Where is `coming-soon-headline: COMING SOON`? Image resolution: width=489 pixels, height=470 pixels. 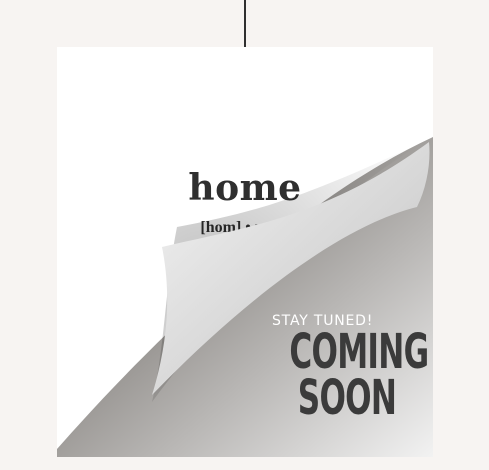 coming-soon-headline: COMING SOON is located at coordinates (359, 375).